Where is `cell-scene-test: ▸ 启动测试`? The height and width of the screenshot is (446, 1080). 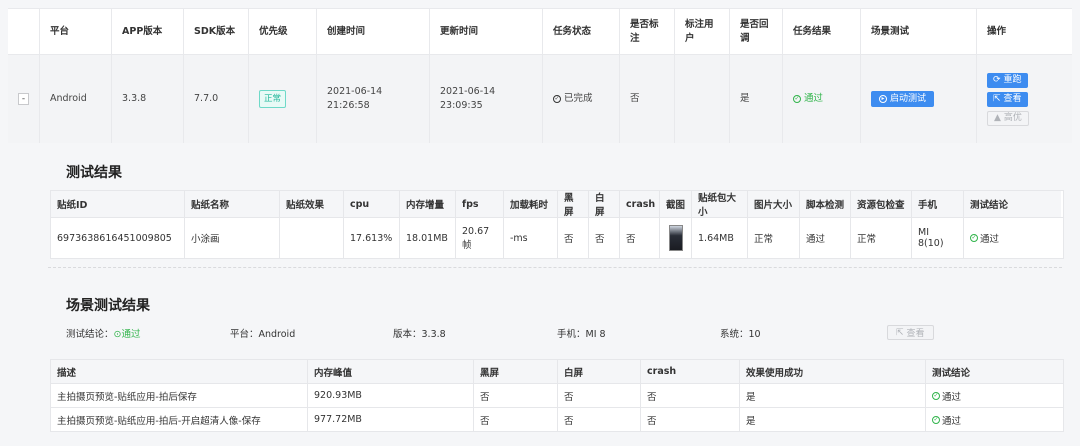 cell-scene-test: ▸ 启动测试 is located at coordinates (919, 99).